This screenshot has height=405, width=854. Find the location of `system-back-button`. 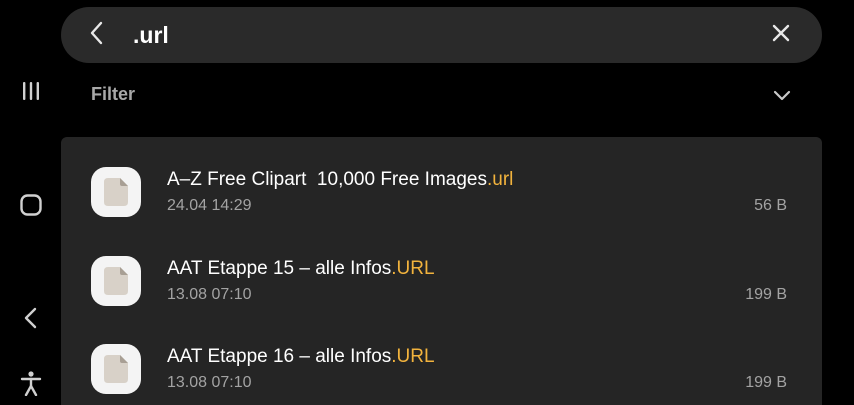

system-back-button is located at coordinates (31, 318).